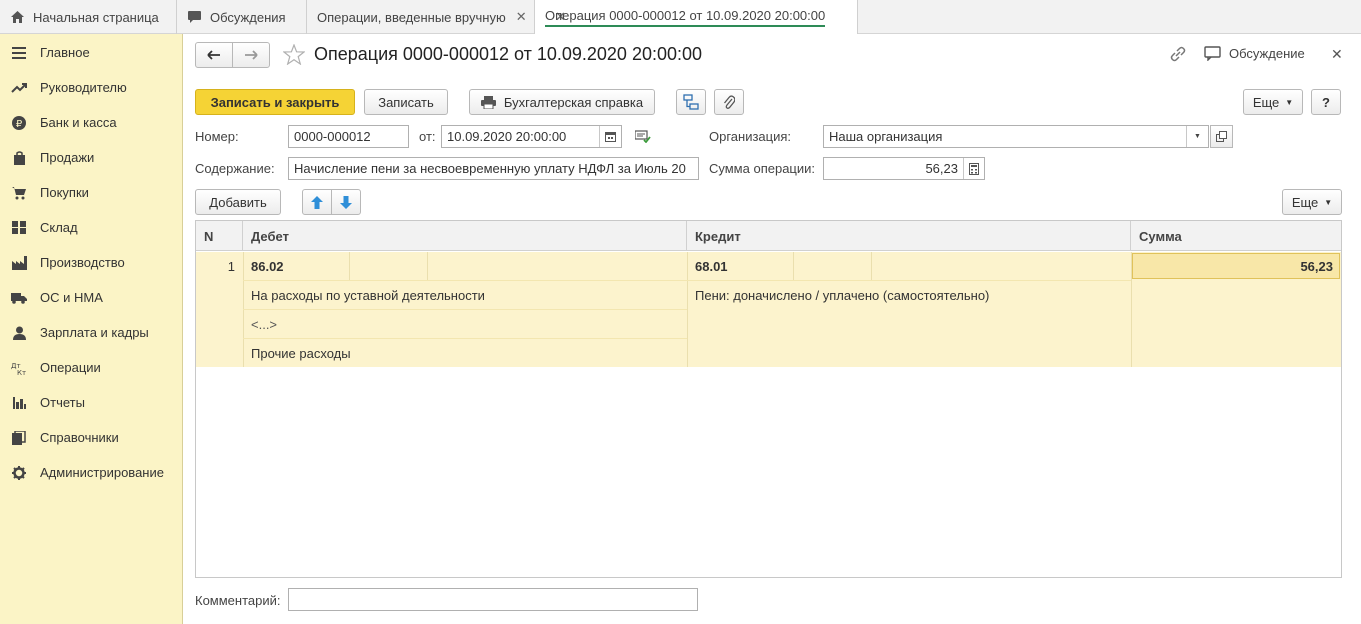  I want to click on organization-value: Наша организация, so click(886, 136).